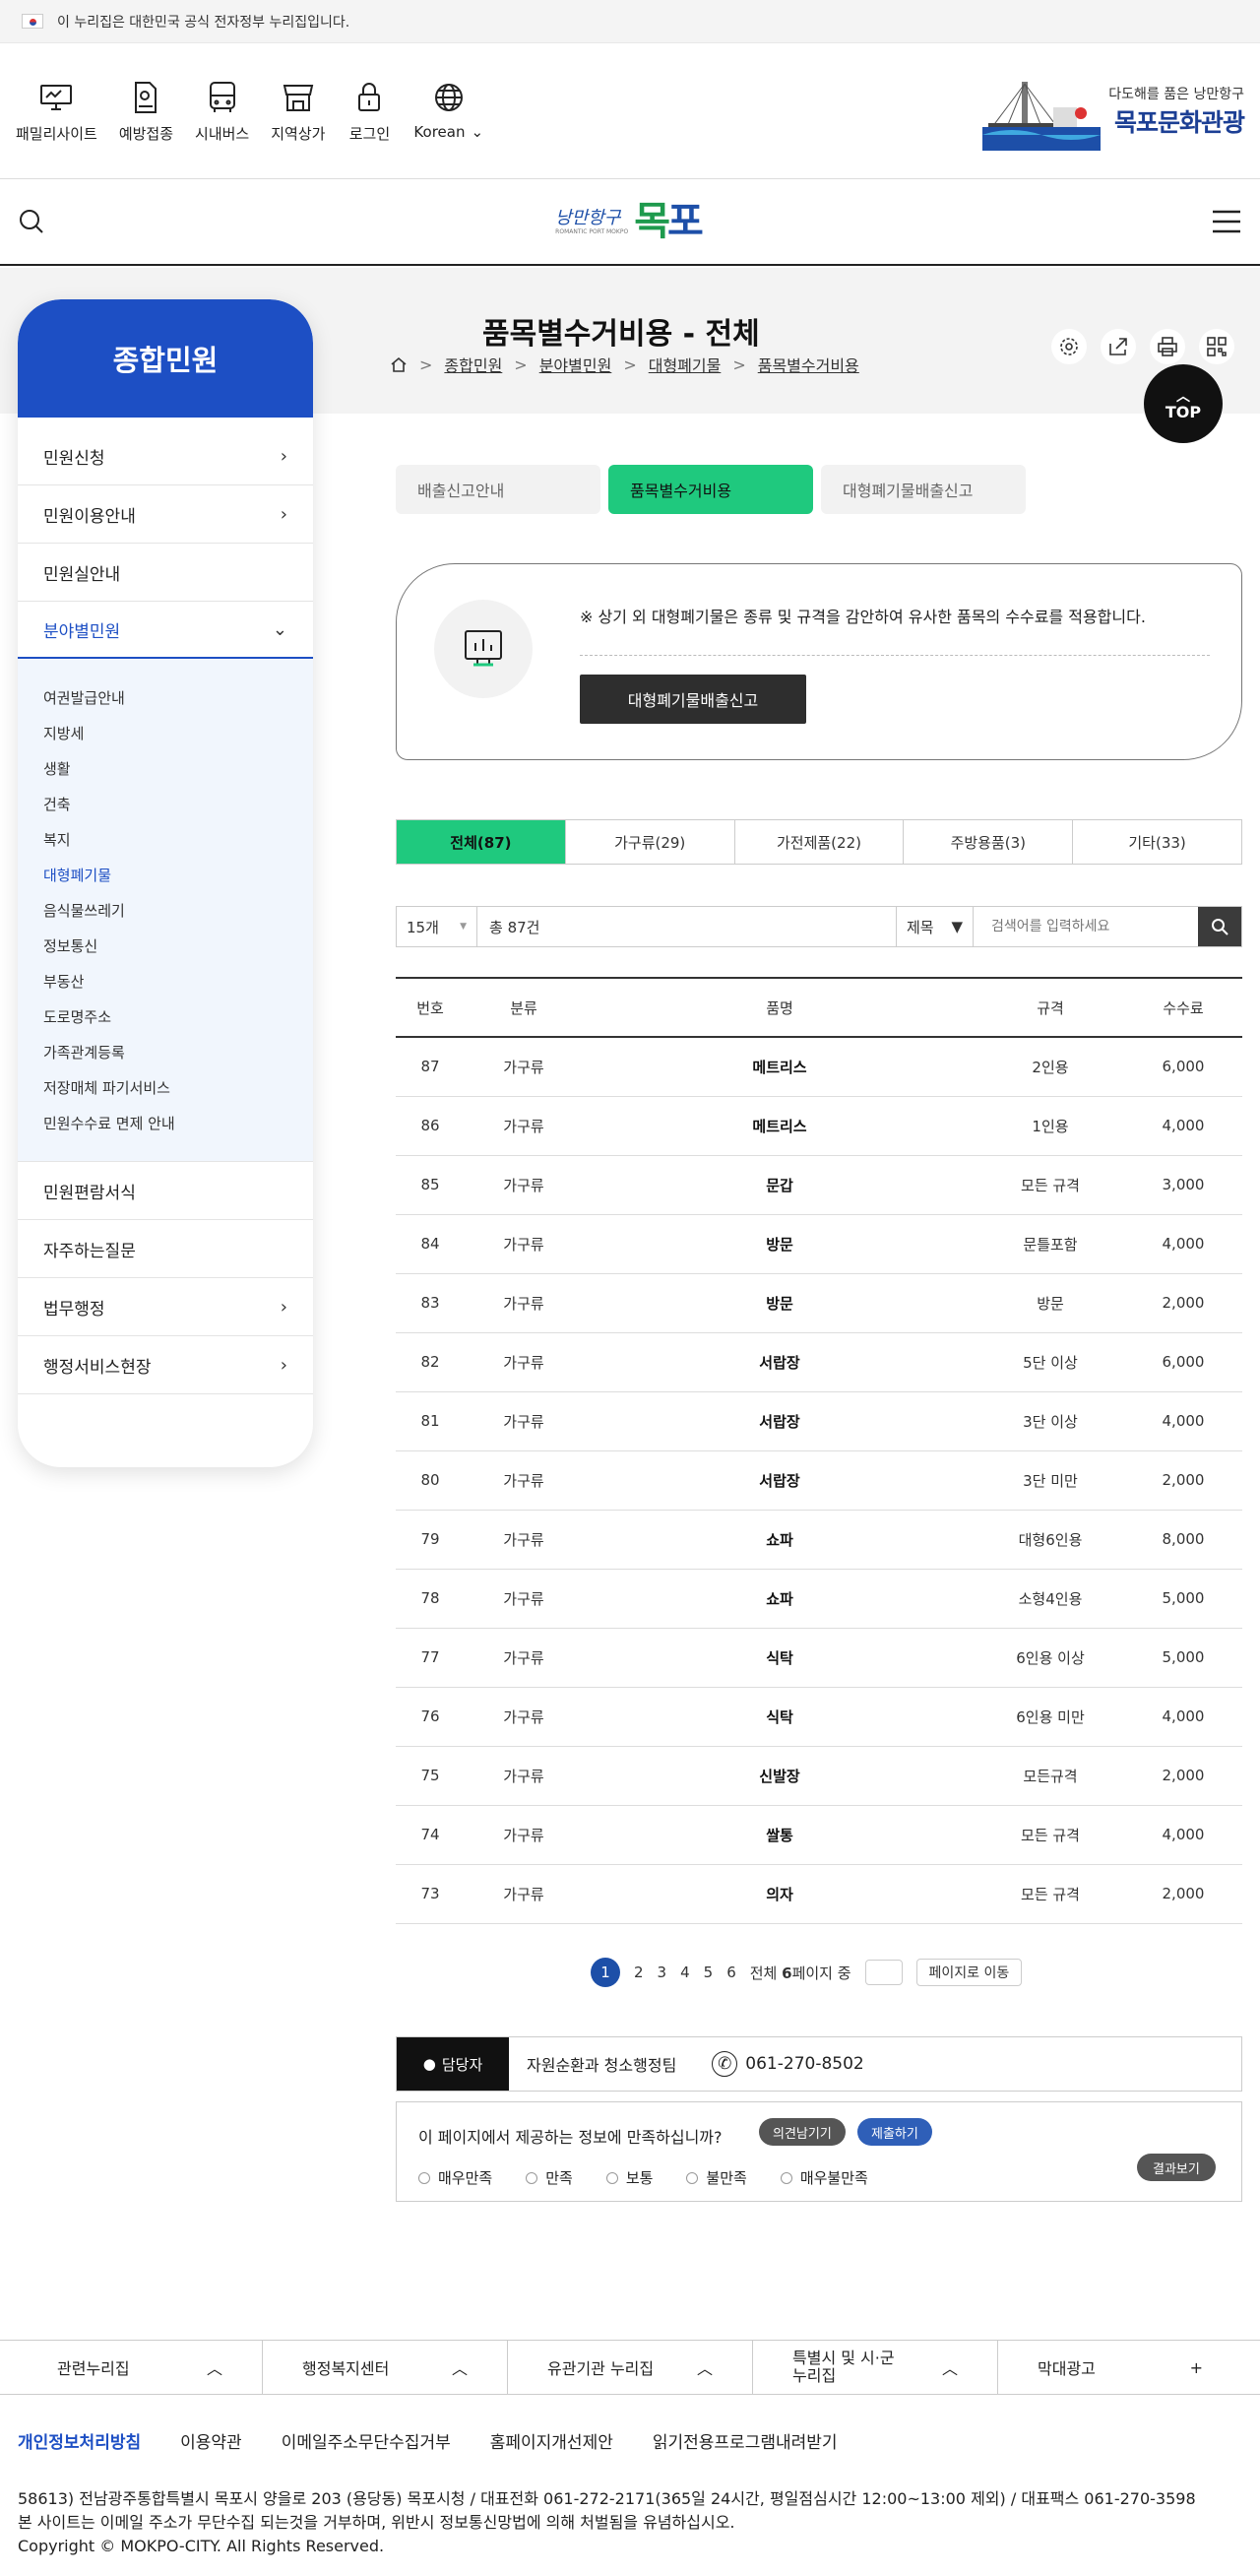 The width and height of the screenshot is (1260, 2576). What do you see at coordinates (605, 1972) in the screenshot?
I see `page-1: 1` at bounding box center [605, 1972].